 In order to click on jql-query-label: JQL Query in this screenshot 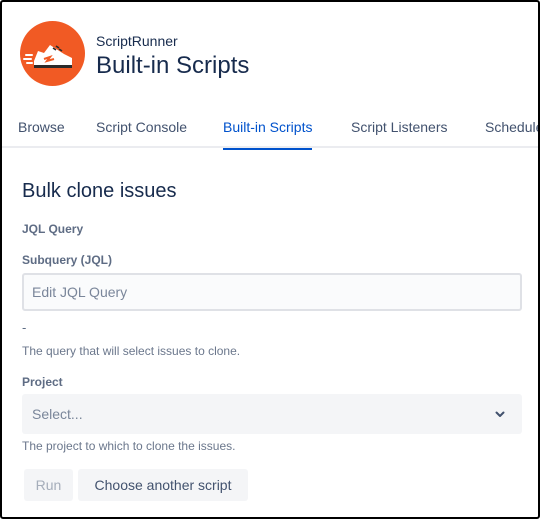, I will do `click(53, 229)`.